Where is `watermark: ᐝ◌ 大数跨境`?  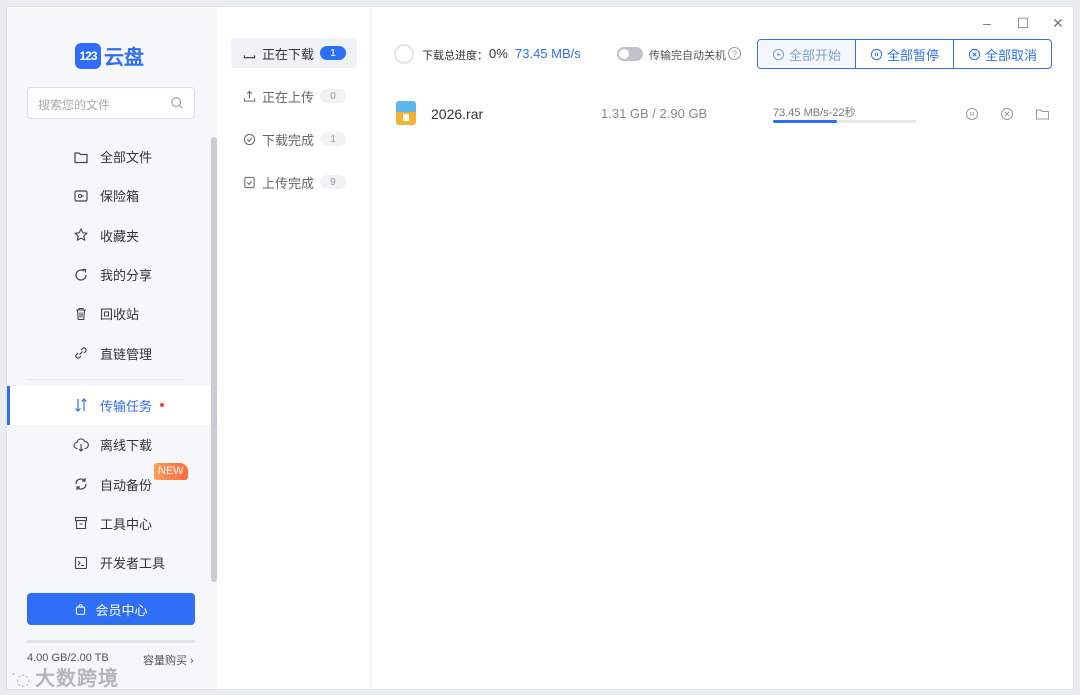 watermark: ᐝ◌ 大数跨境 is located at coordinates (65, 678).